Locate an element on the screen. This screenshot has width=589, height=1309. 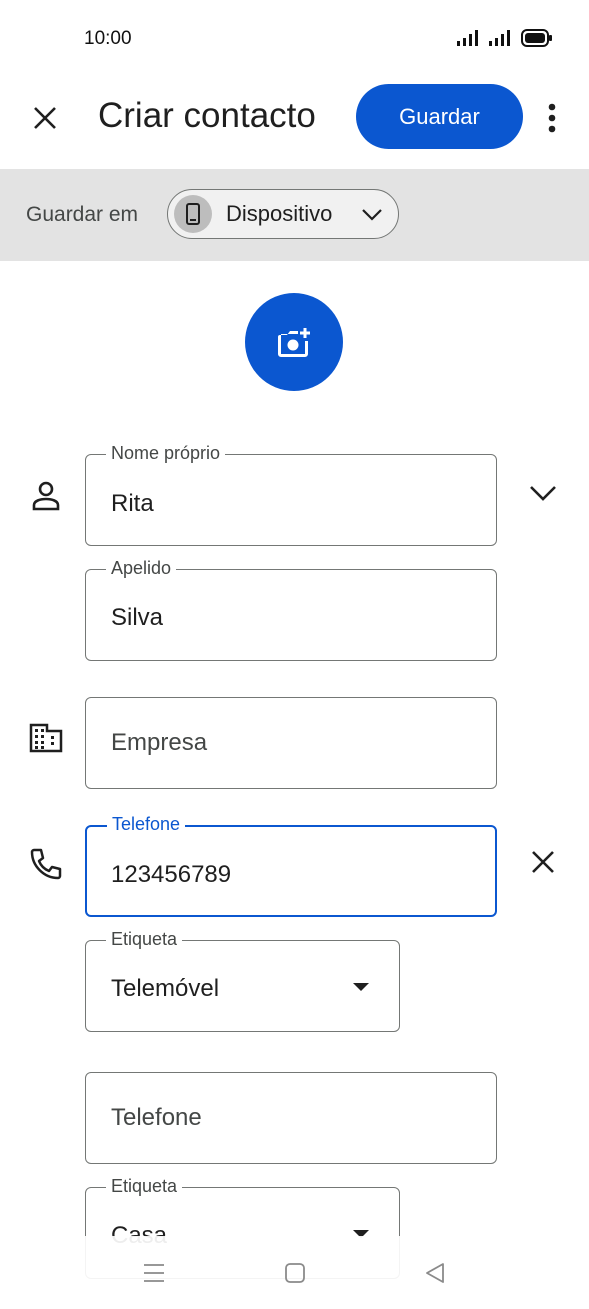
close-button is located at coordinates (45, 118).